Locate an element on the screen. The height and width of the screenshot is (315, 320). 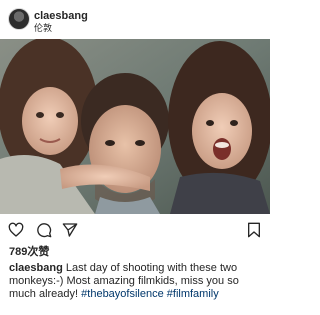
bookmark-icon is located at coordinates (254, 230).